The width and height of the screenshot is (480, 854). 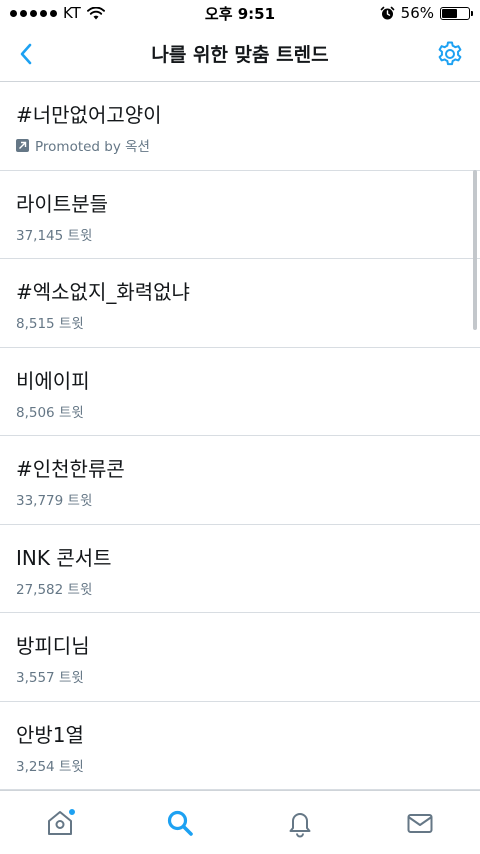 What do you see at coordinates (50, 734) in the screenshot?
I see `trend-name: 안방1열` at bounding box center [50, 734].